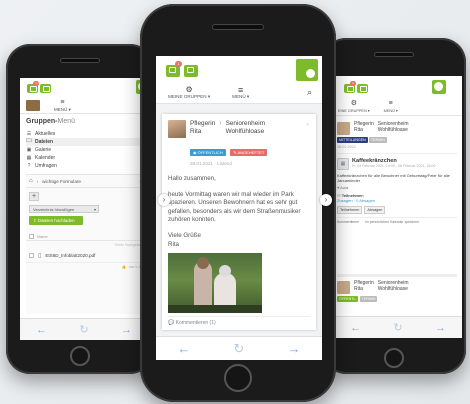  I want to click on post-closing: Viele Grüße, so click(184, 235).